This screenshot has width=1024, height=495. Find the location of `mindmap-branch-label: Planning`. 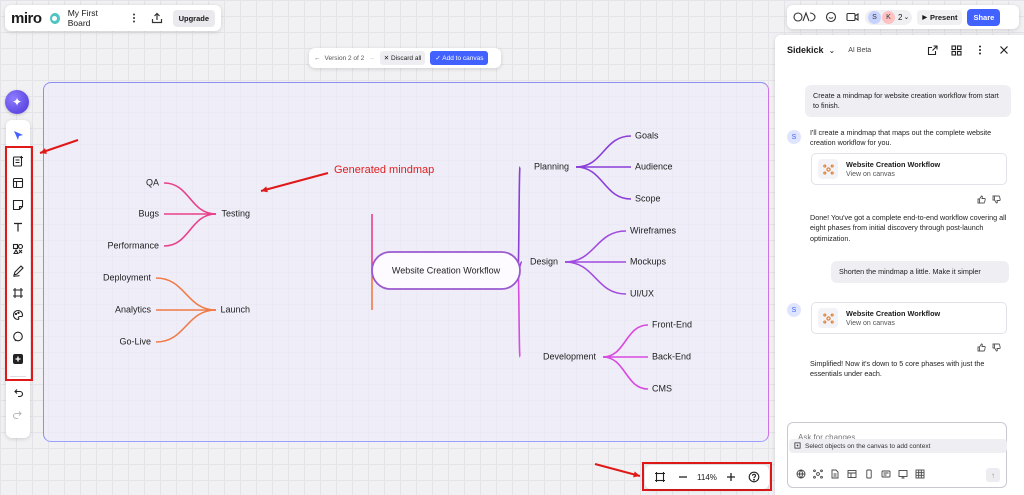

mindmap-branch-label: Planning is located at coordinates (551, 166).